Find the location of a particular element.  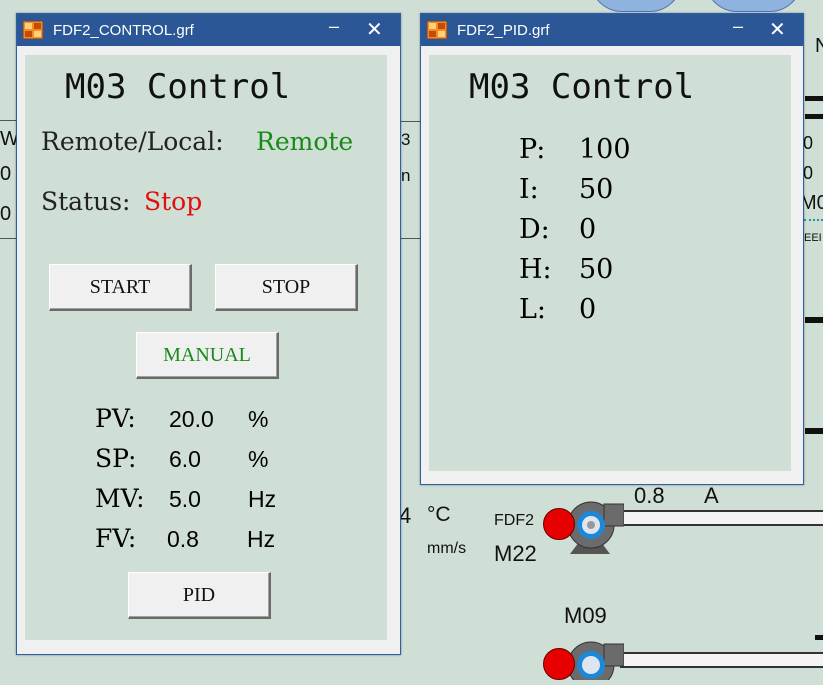

bg-left-frag-2: 0 is located at coordinates (6, 174).